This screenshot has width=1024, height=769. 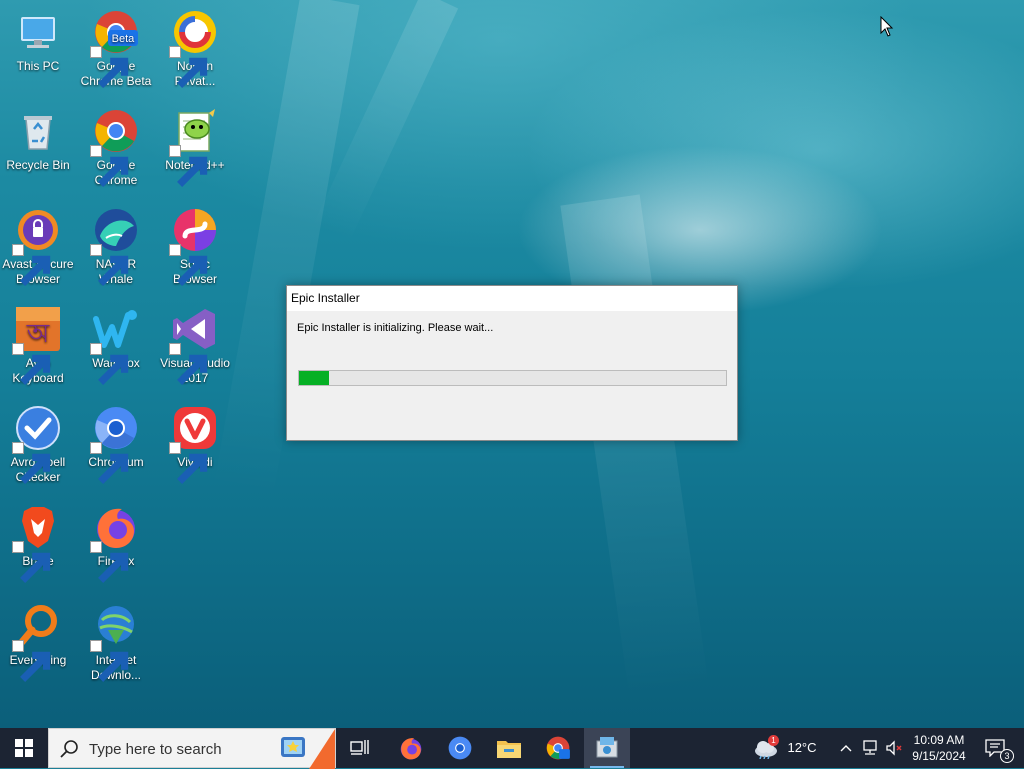 I want to click on desktop-icon-chrome-beta: Beta Google Chrome Beta, so click(x=116, y=50).